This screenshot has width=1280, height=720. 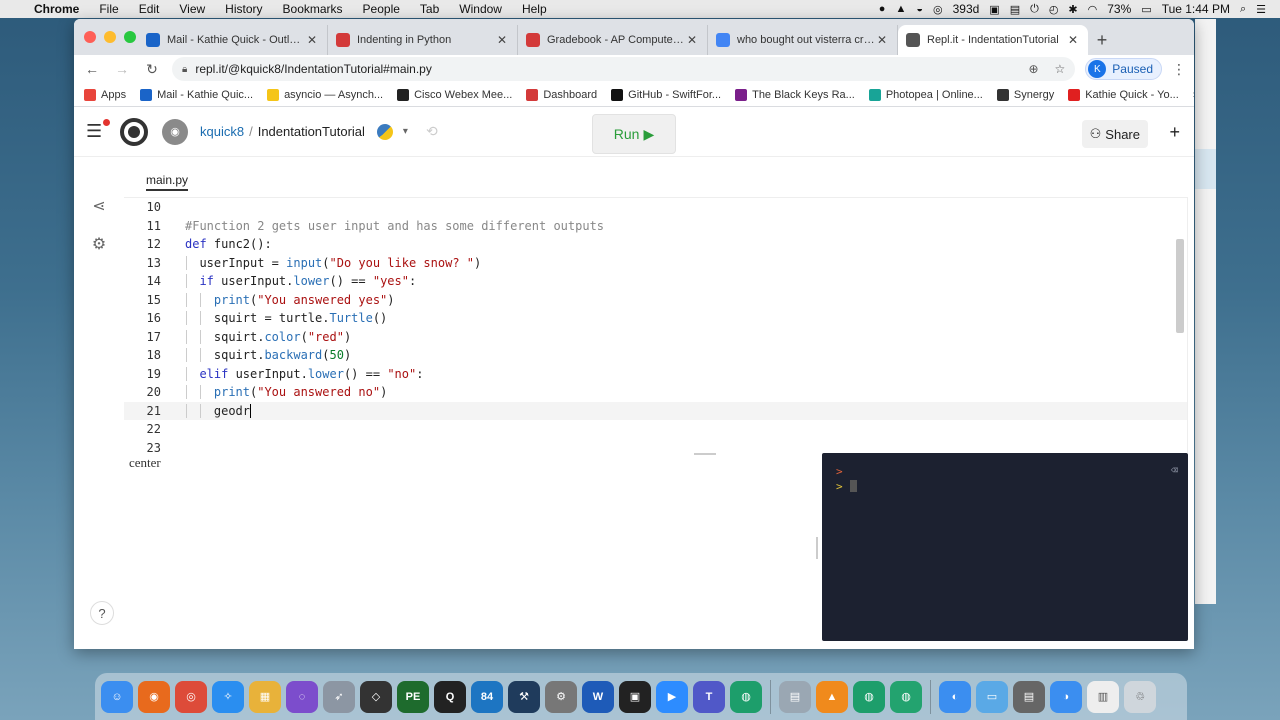 I want to click on notification-center-icon: ☰, so click(x=1261, y=9).